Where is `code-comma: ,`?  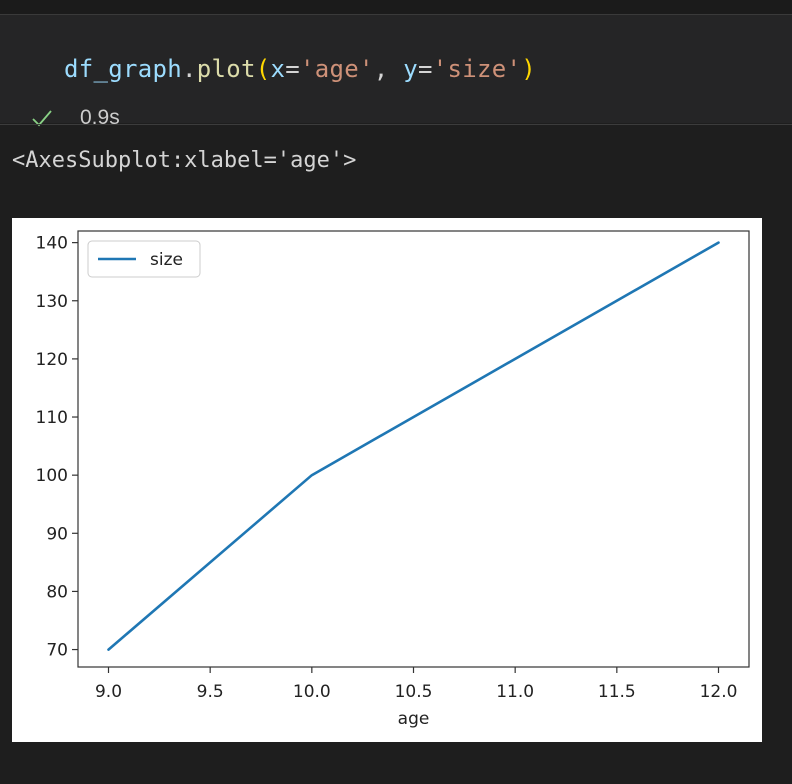 code-comma: , is located at coordinates (388, 69).